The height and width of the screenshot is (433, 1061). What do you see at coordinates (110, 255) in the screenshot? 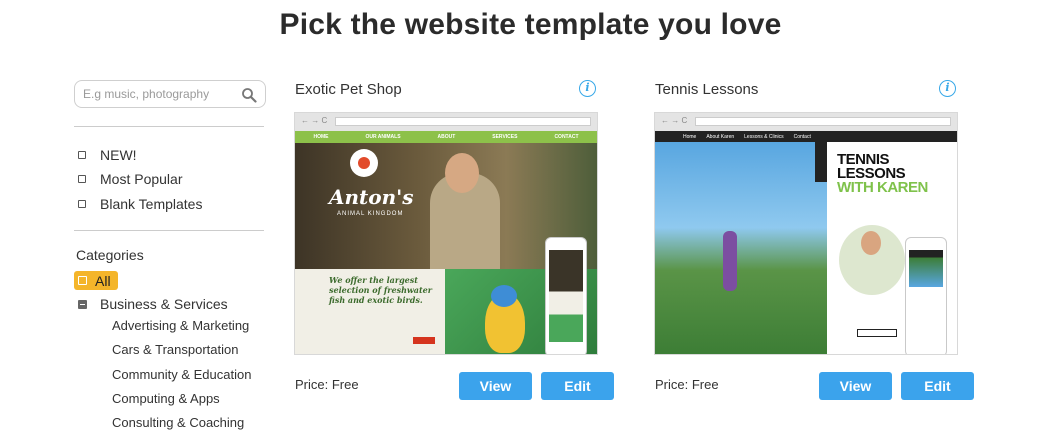
I see `categories-heading: Categories` at bounding box center [110, 255].